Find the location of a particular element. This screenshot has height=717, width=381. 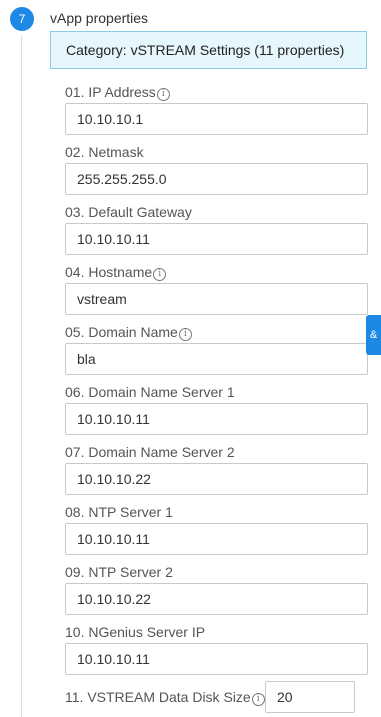

property-ntp-1: 08. NTP Server 1 is located at coordinates (216, 528).